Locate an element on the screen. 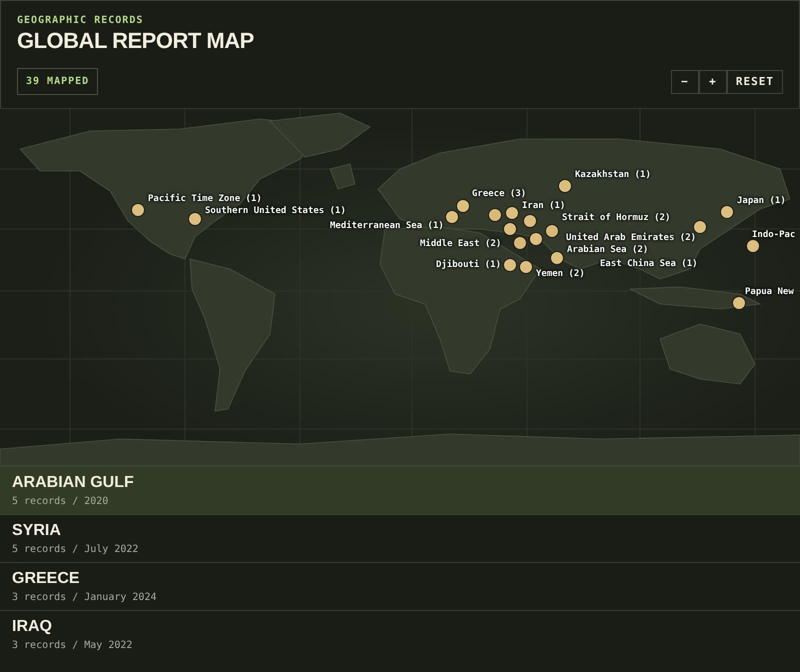 This screenshot has width=800, height=672. marker-label: United Arab Emirates (2) is located at coordinates (631, 238).